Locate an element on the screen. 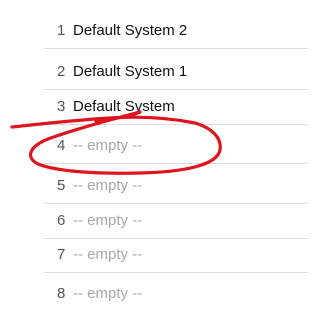 The image size is (320, 314). system-slot-2: 2 Default System 1 is located at coordinates (154, 72).